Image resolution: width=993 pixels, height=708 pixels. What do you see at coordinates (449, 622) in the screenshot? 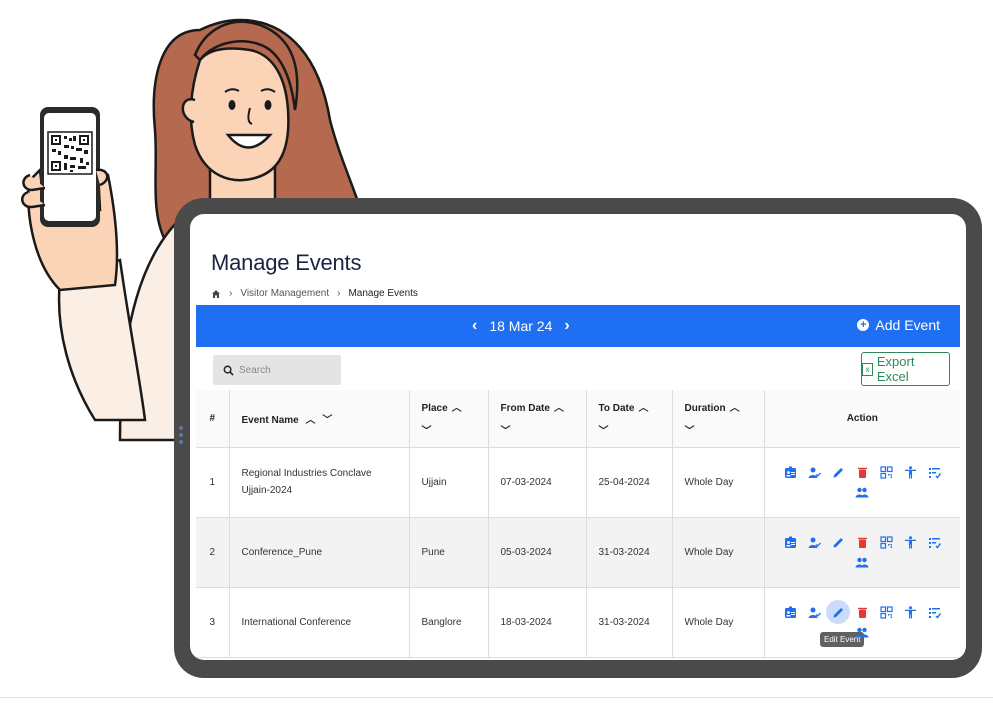
I see `place-cell: Banglore` at bounding box center [449, 622].